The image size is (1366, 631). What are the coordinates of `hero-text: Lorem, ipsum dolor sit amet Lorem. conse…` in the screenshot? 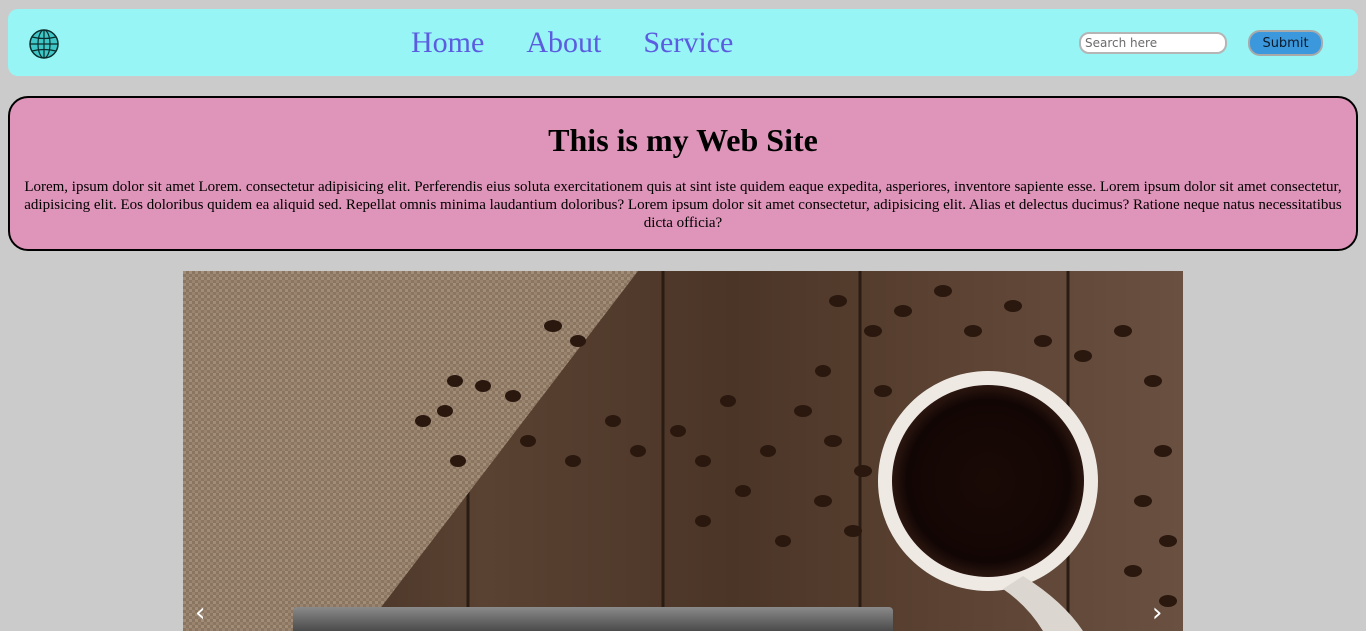 It's located at (683, 205).